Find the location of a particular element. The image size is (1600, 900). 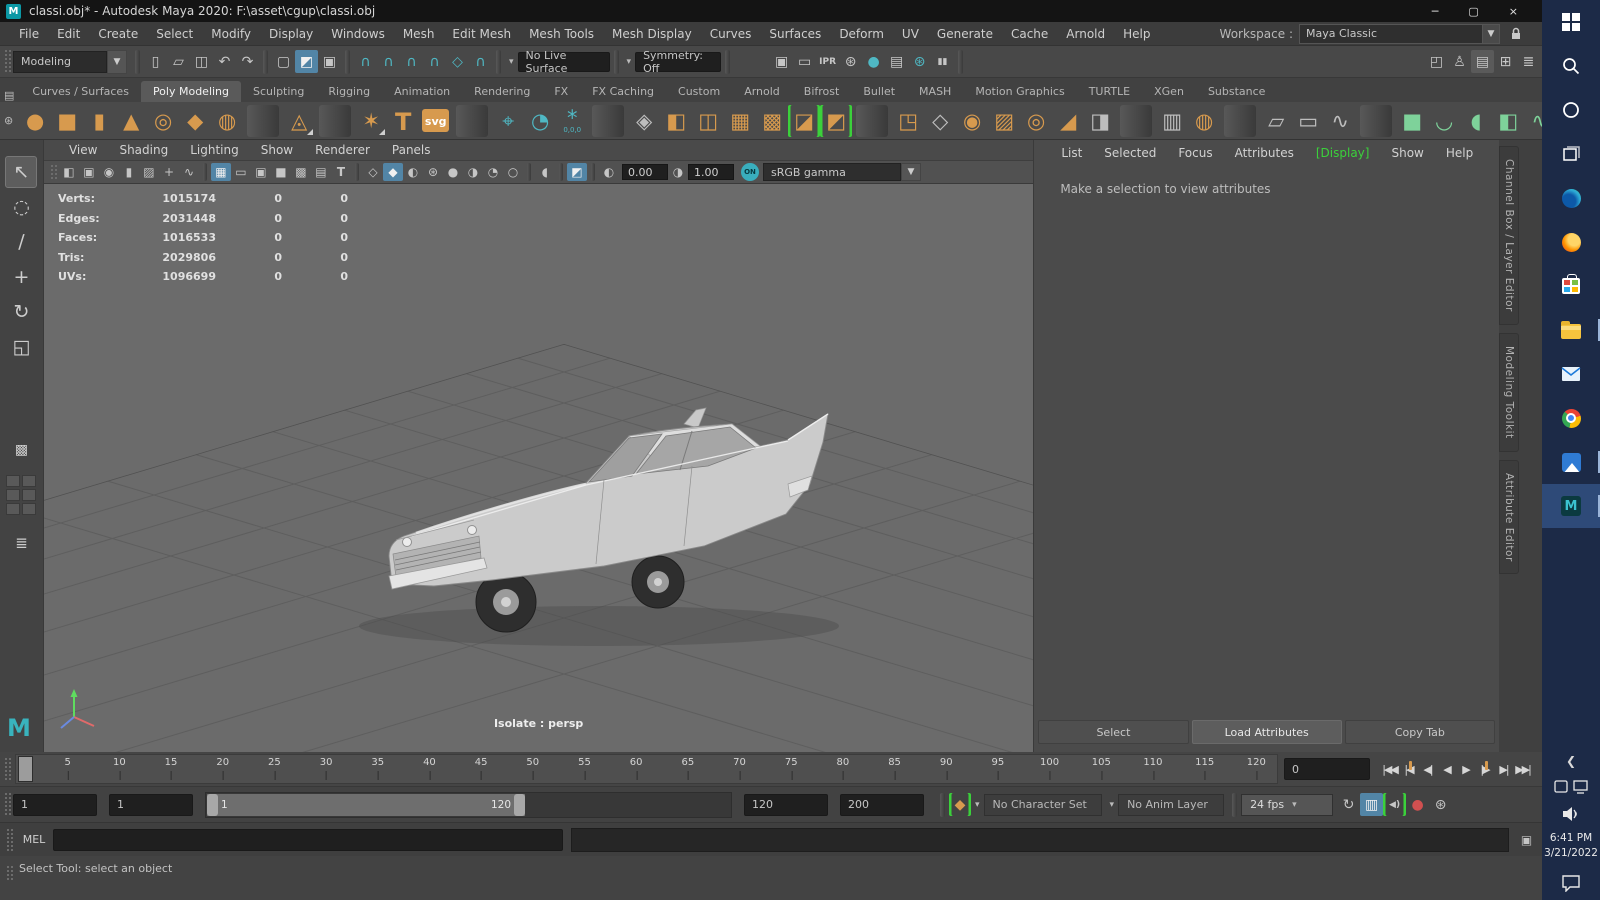

range-slider-track: 1 120 is located at coordinates (468, 804).